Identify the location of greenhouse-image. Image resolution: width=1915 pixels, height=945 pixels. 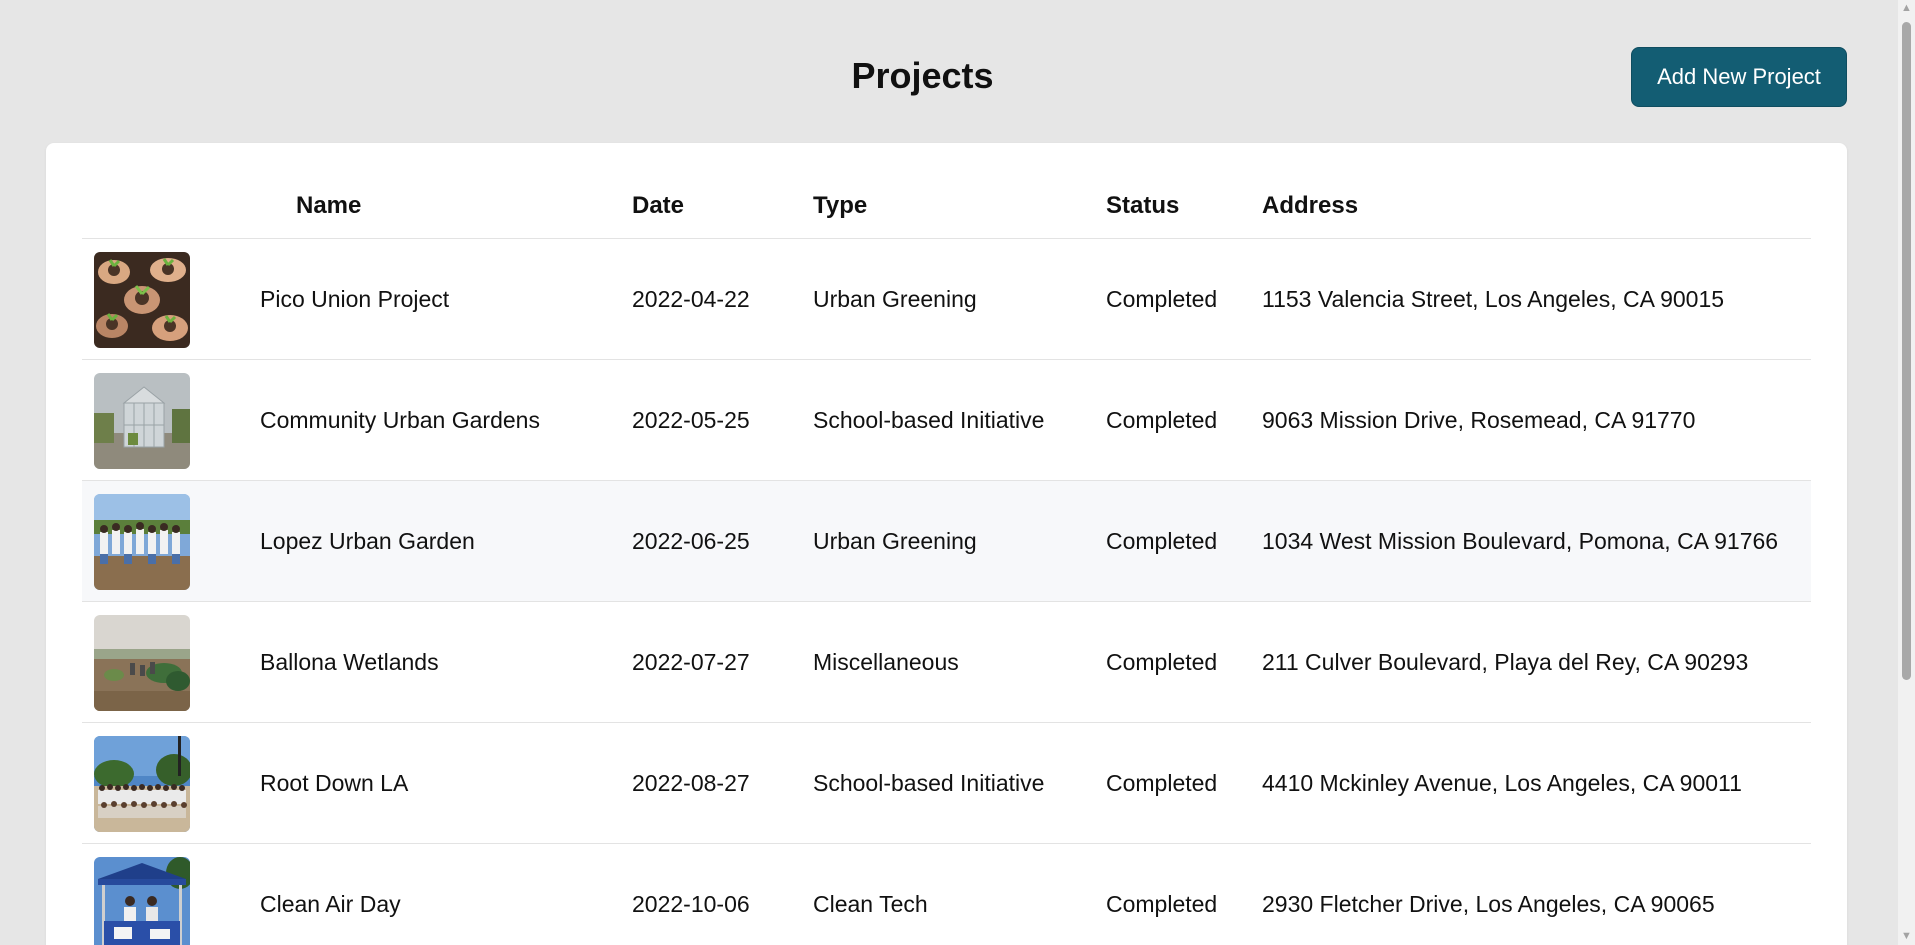
(142, 421).